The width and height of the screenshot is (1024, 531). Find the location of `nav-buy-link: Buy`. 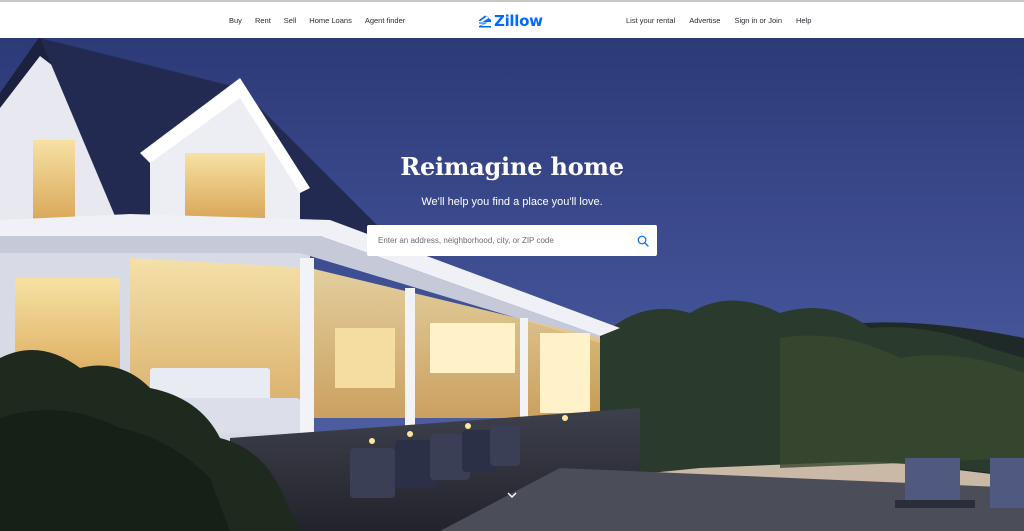

nav-buy-link: Buy is located at coordinates (235, 20).